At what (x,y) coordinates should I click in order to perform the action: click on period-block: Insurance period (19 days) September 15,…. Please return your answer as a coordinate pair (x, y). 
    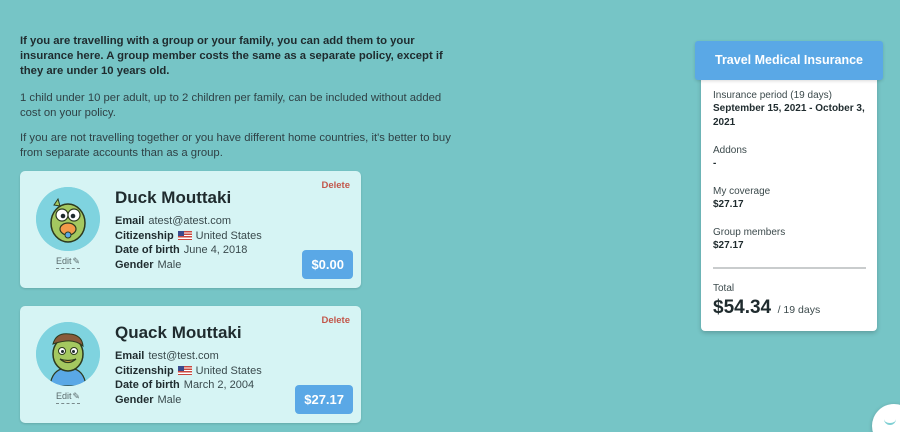
    Looking at the image, I should click on (790, 109).